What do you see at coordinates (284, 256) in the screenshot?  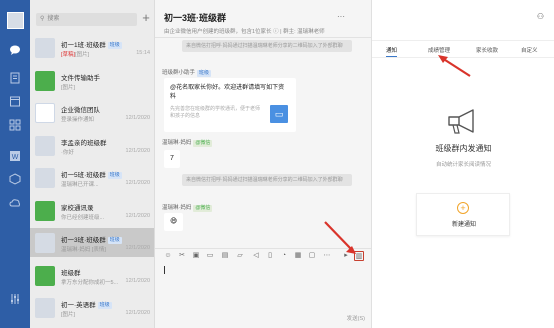 I see `schedule-icon: ◔` at bounding box center [284, 256].